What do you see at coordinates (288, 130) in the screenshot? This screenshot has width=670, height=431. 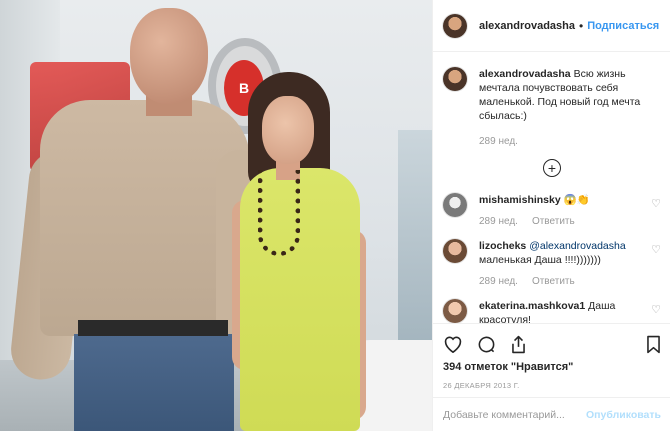 I see `woman-face` at bounding box center [288, 130].